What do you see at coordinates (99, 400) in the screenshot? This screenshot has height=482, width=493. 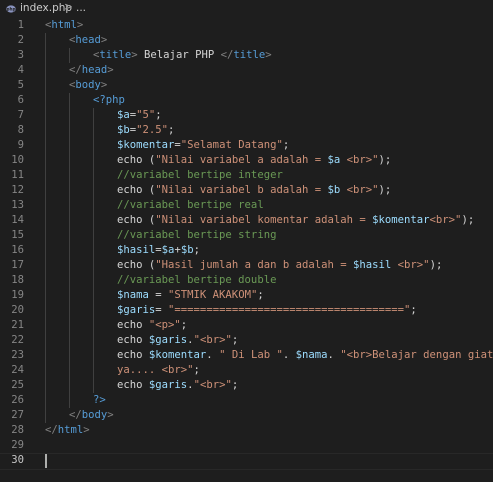 I see `code-line: ?>` at bounding box center [99, 400].